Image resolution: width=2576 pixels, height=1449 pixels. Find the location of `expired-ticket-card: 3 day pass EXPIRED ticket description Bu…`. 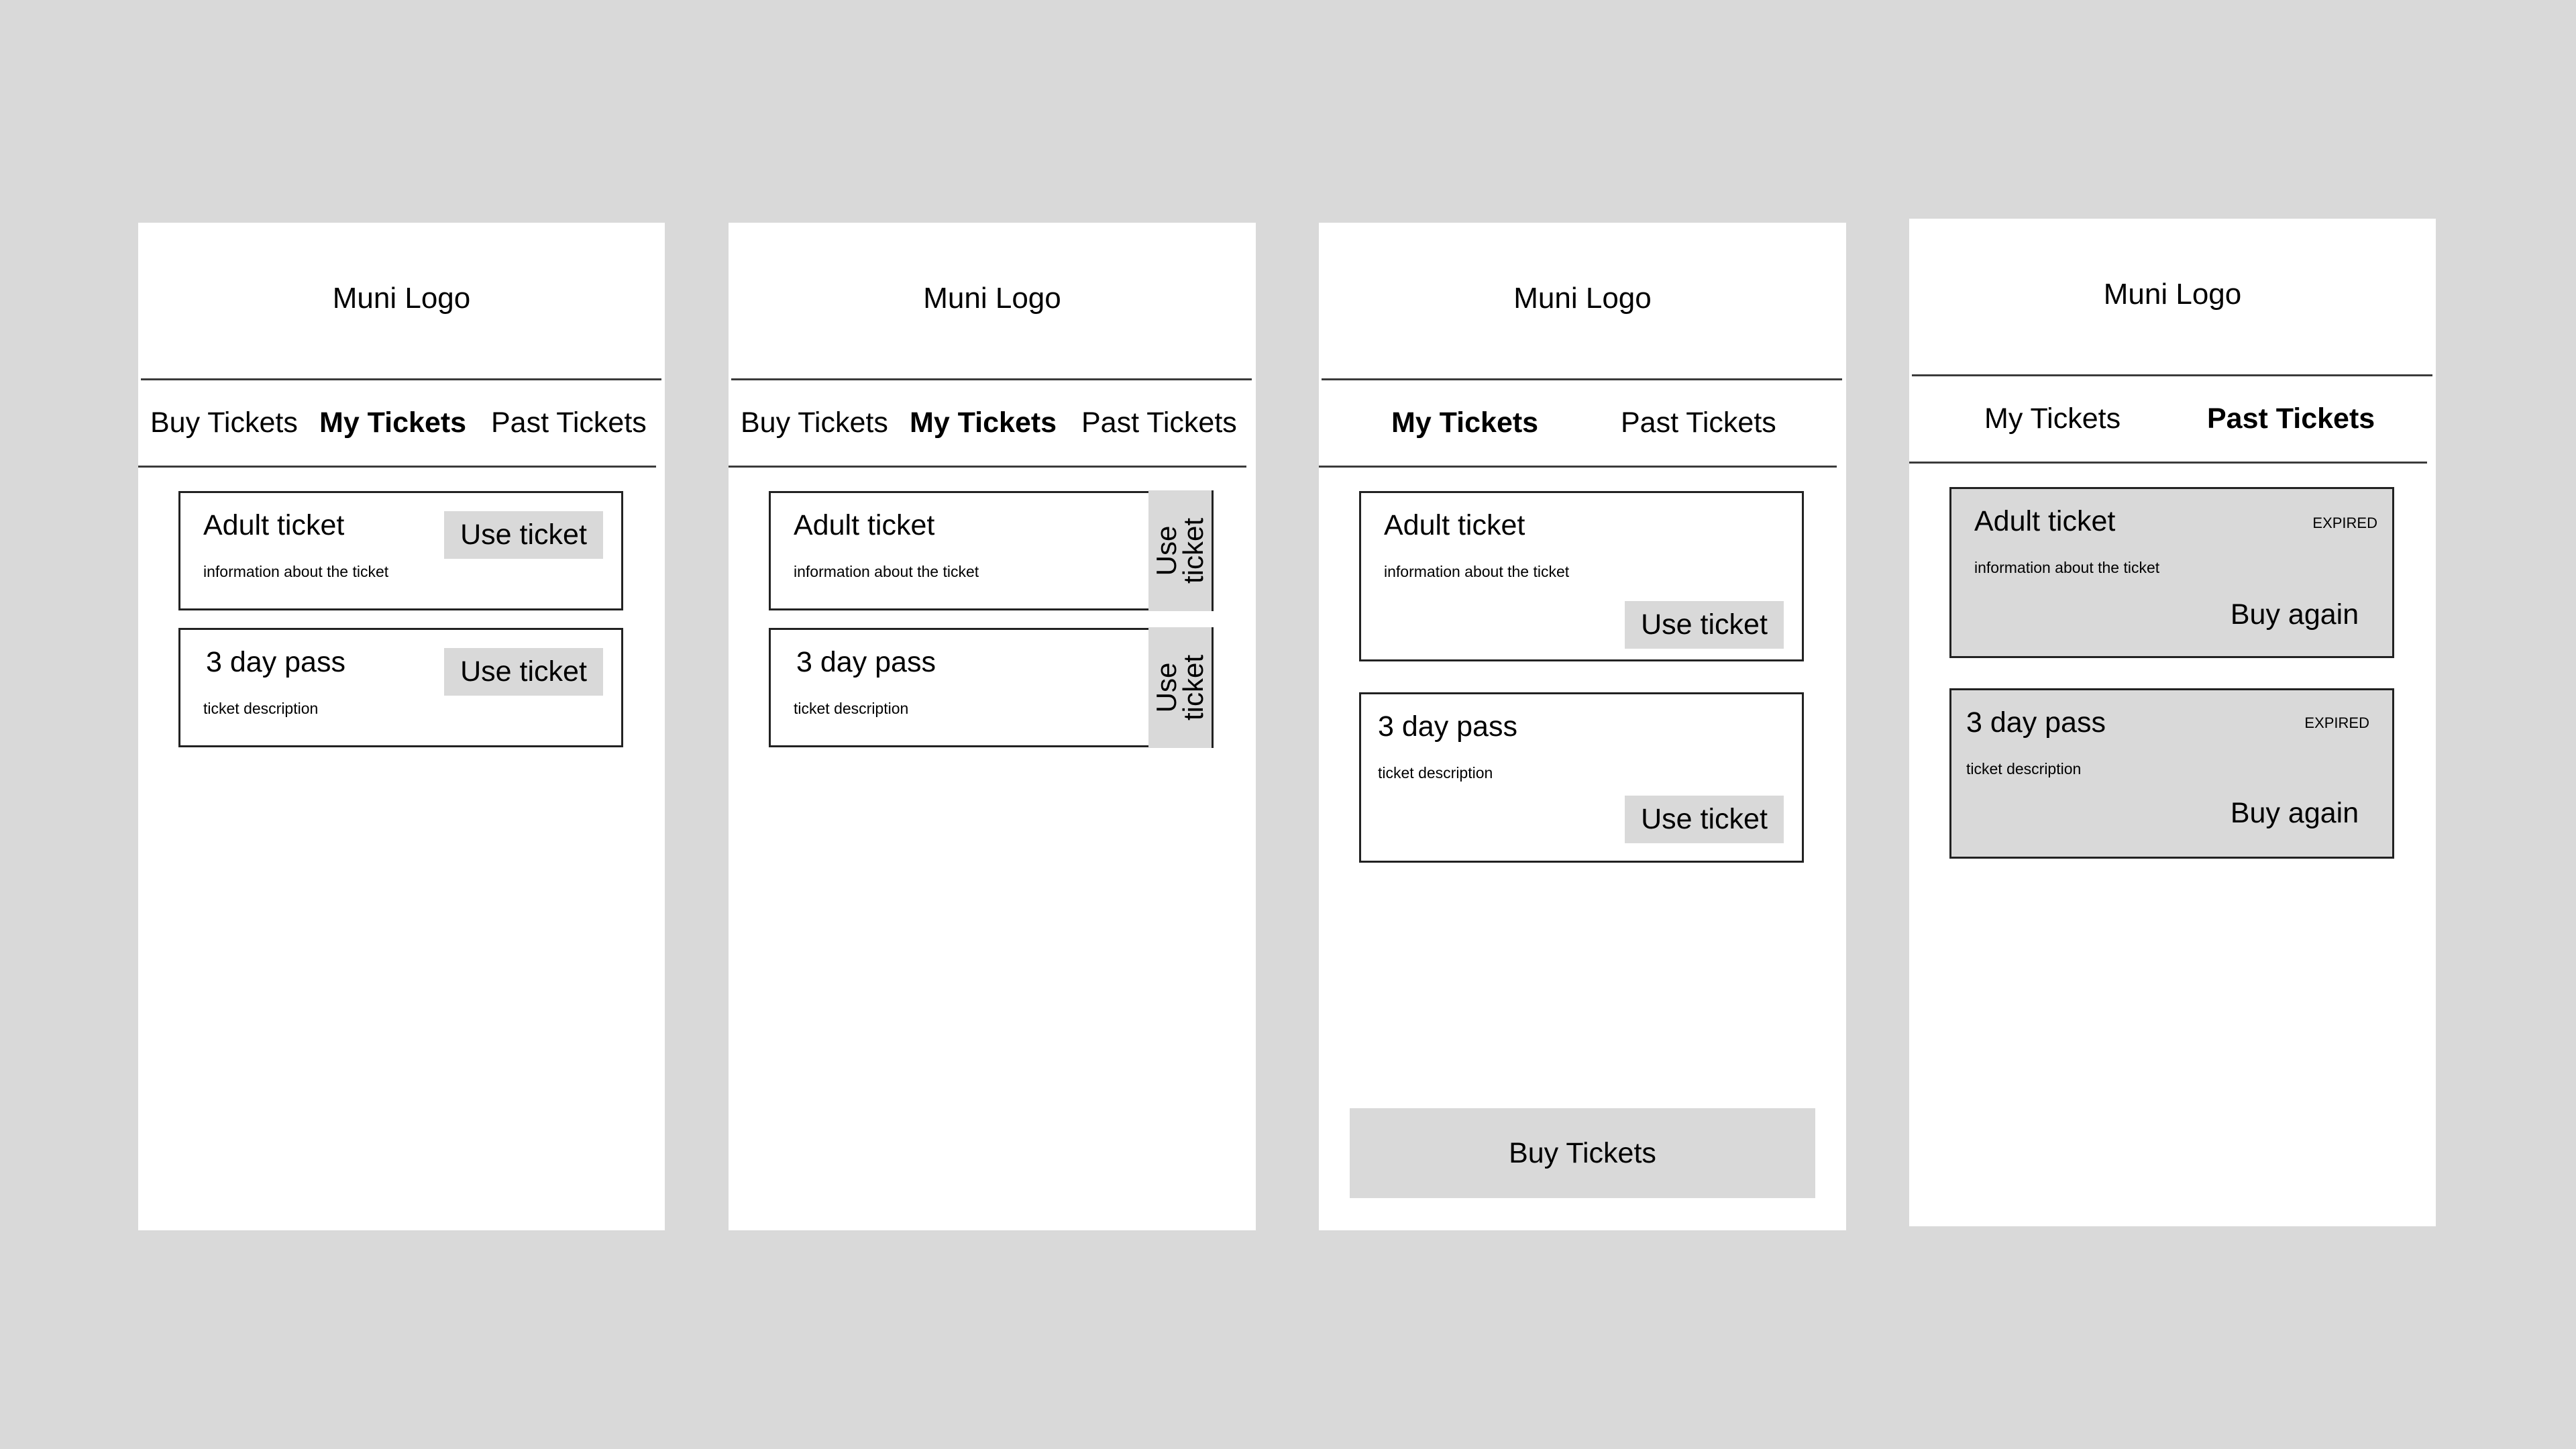

expired-ticket-card: 3 day pass EXPIRED ticket description Bu… is located at coordinates (2171, 773).